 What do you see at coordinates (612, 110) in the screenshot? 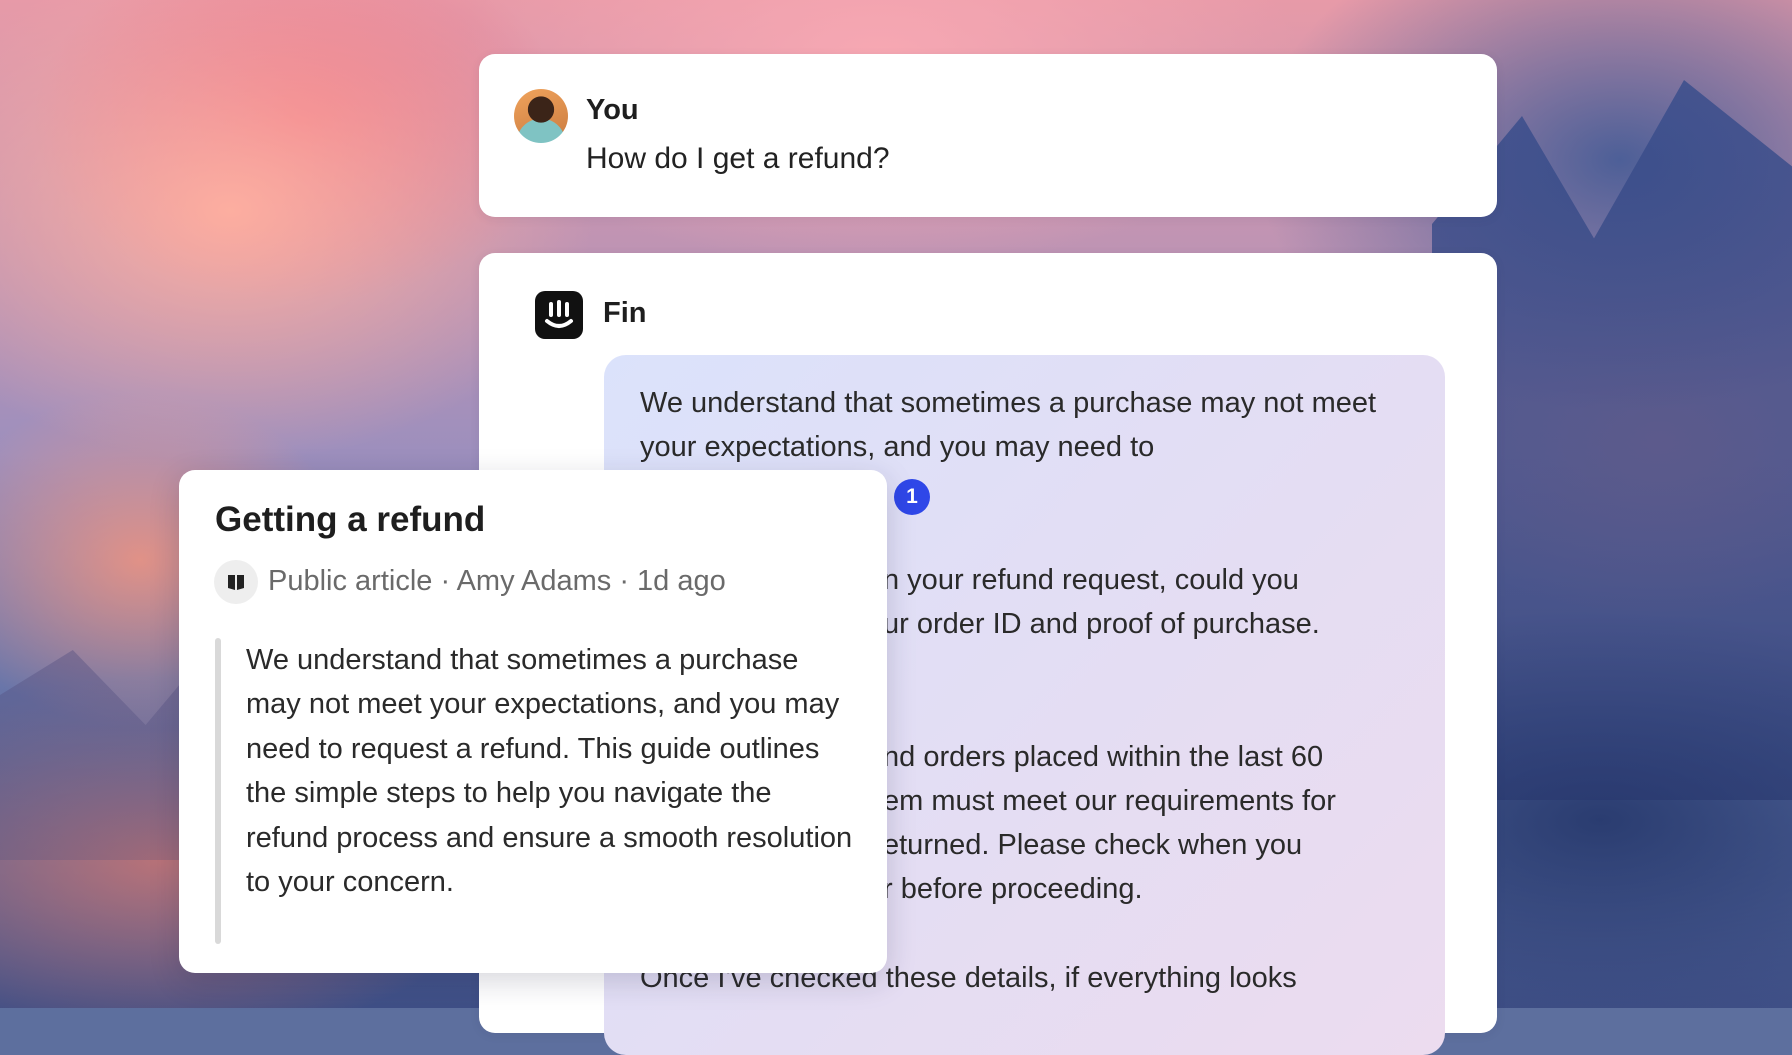
I see `user-sender-name: You` at bounding box center [612, 110].